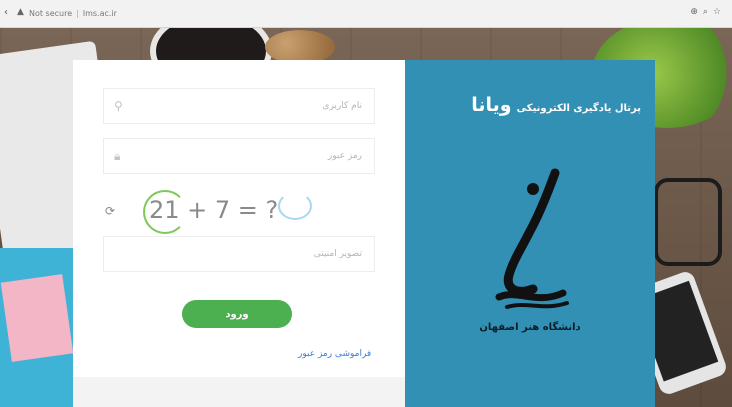 Image resolution: width=732 pixels, height=407 pixels. I want to click on refresh-captcha-icon: ⟳, so click(110, 211).